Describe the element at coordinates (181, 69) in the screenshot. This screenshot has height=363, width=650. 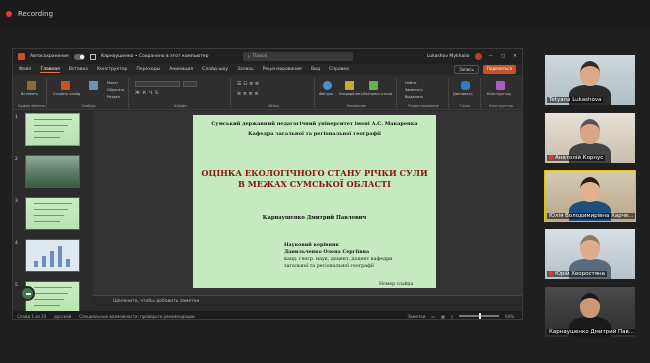
I see `menu-tab: Анимация` at that location.